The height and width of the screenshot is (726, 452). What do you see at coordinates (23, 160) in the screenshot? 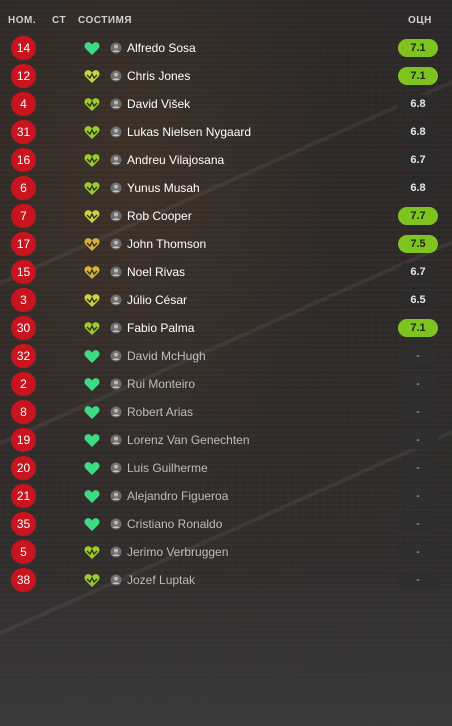
I see `squad-number-badge: 16` at bounding box center [23, 160].